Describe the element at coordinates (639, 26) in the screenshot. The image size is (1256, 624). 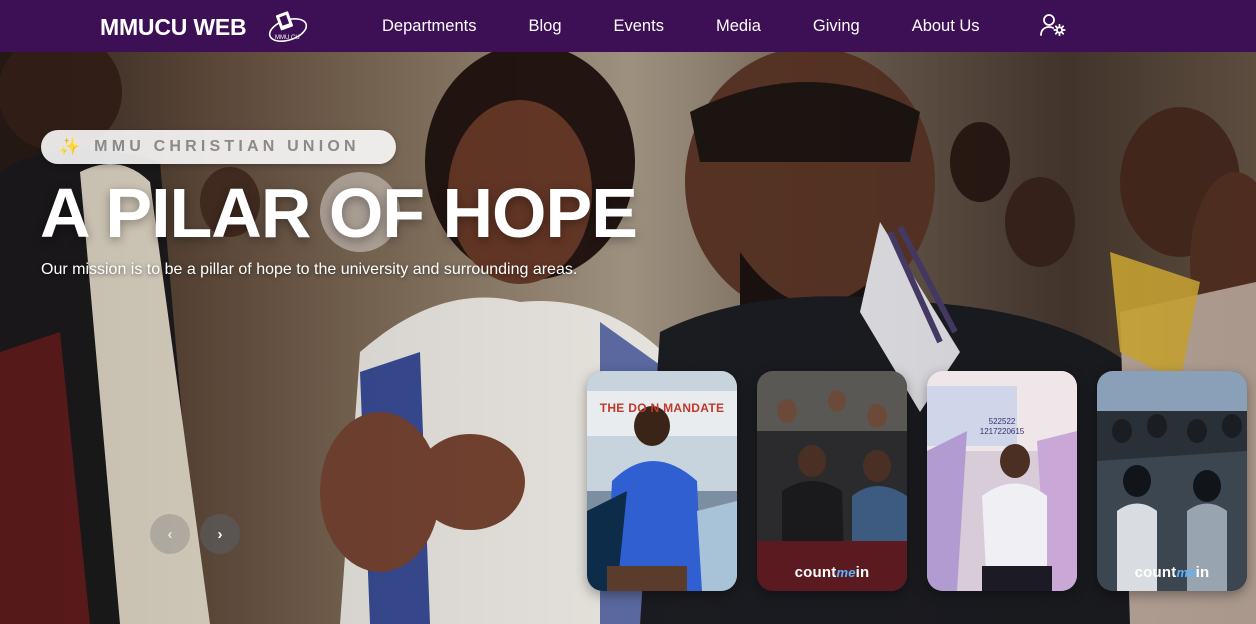
I see `nav-link-events: Events` at that location.